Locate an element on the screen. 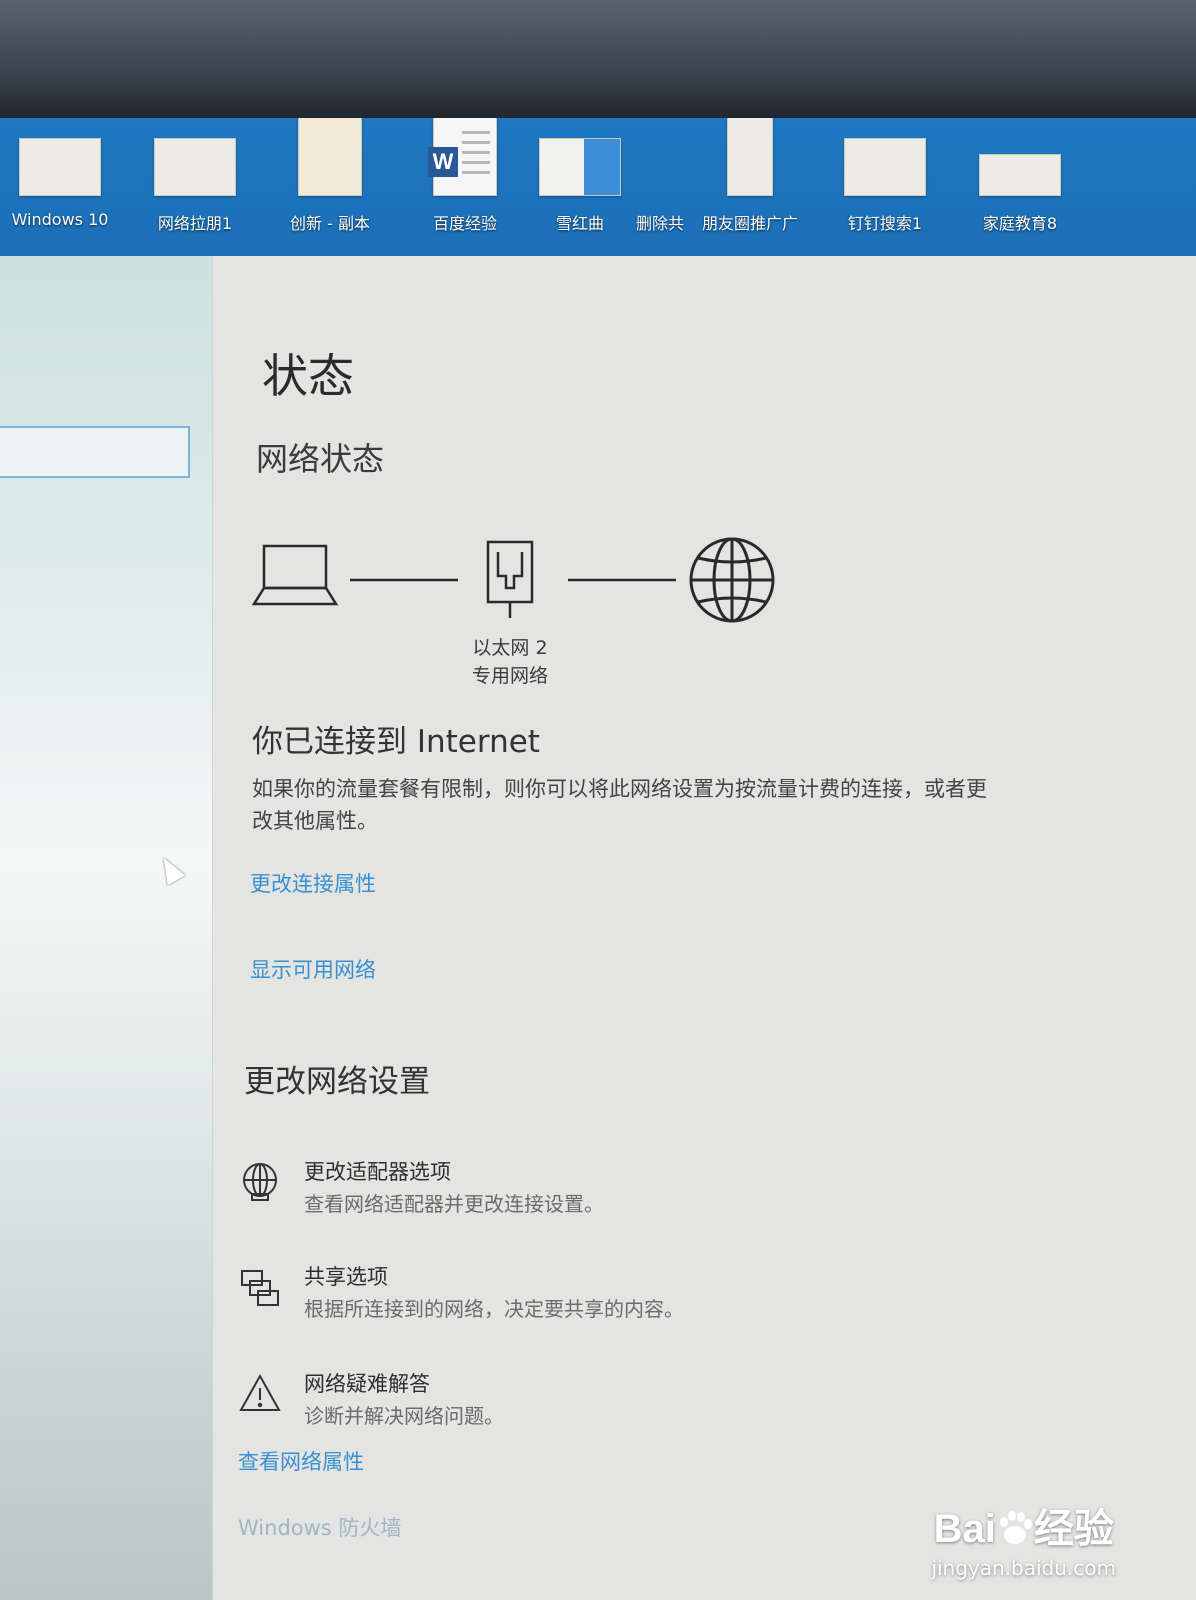  desktop-icon: 钉钉搜索1 is located at coordinates (885, 186).